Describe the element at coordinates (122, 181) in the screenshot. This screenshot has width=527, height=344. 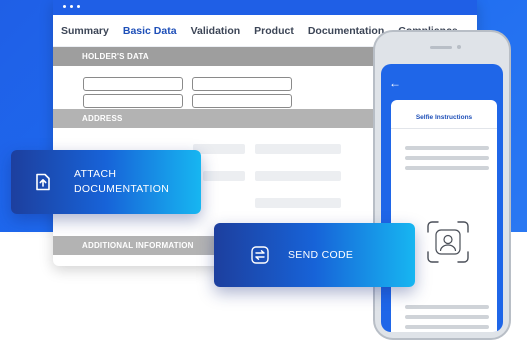
I see `attach-documentation-label: ATTACH DOCUMENTATION` at that location.